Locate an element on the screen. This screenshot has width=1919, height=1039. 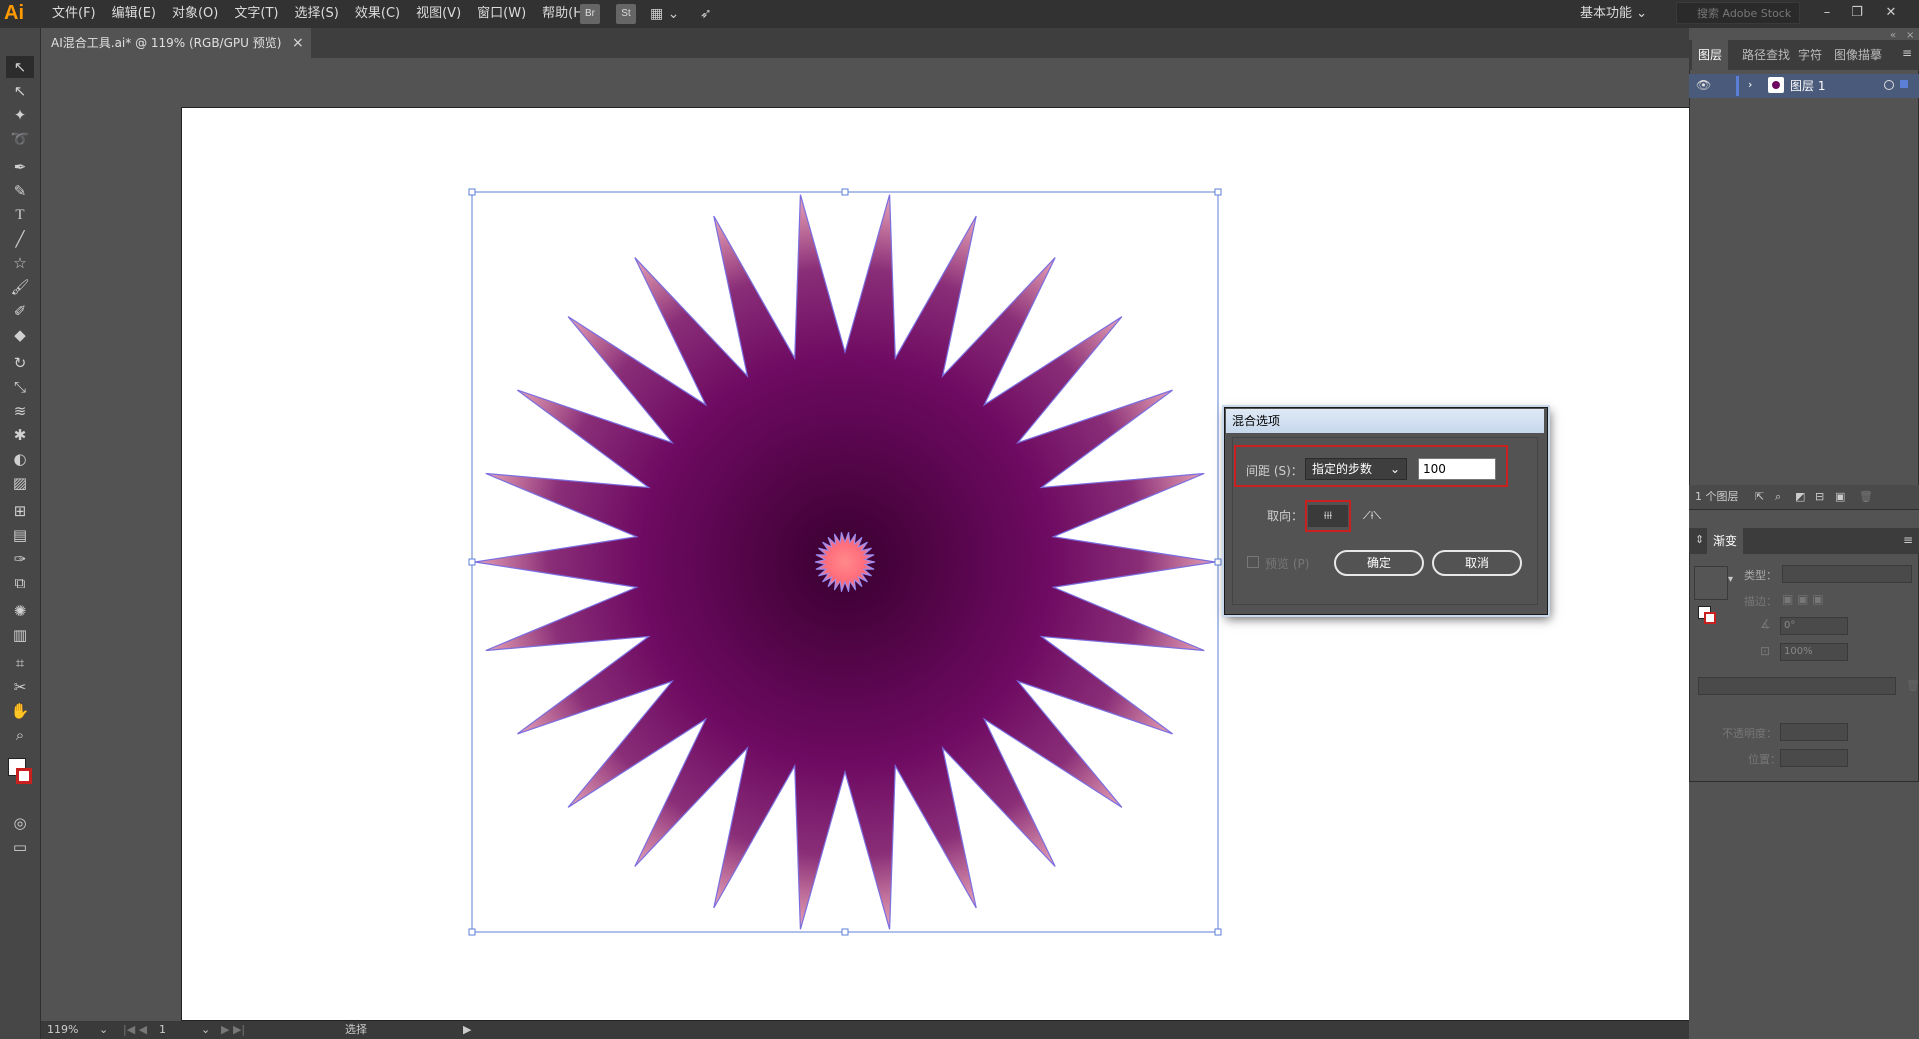
fill-stroke-icon is located at coordinates (20, 776).